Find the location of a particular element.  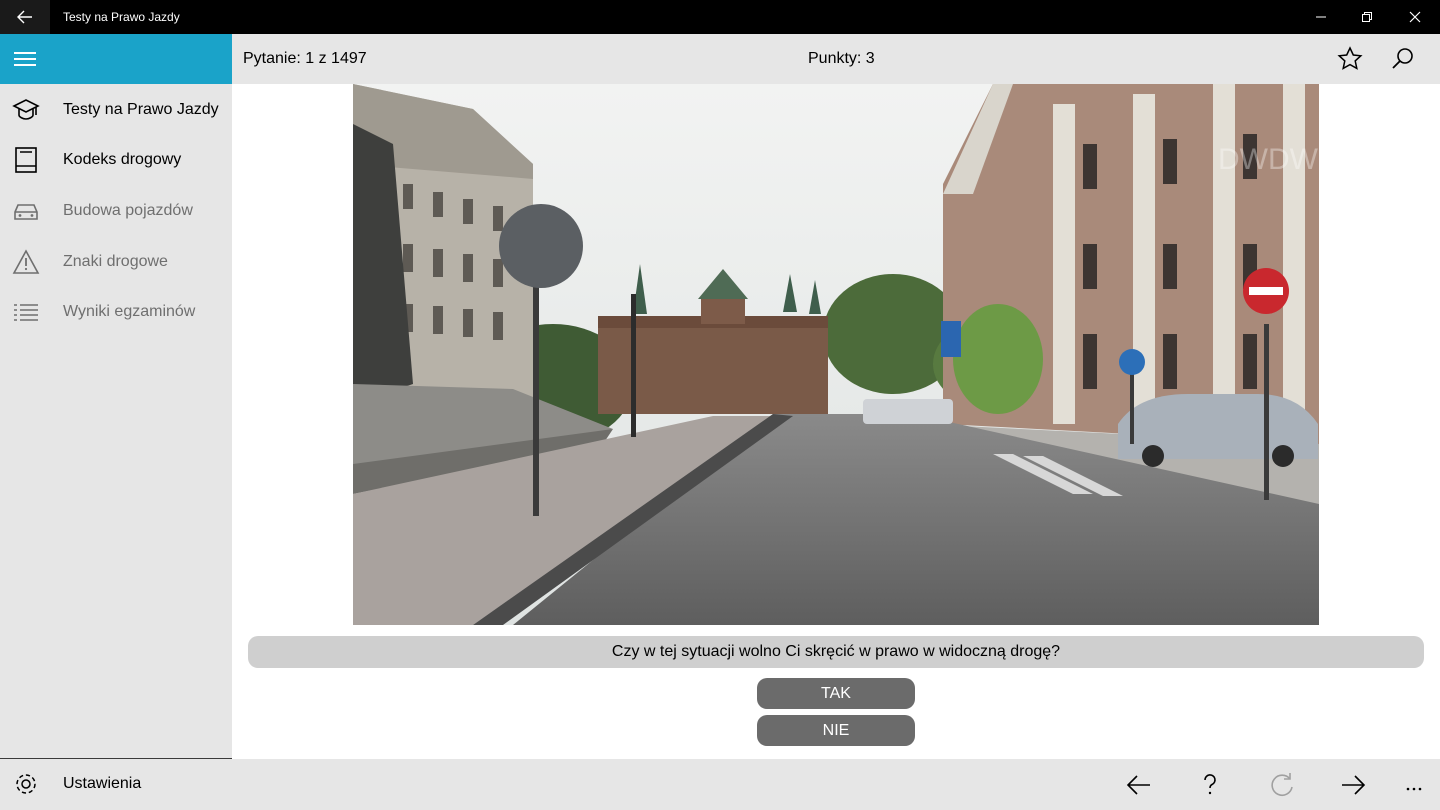

window-title: Testy na Prawo Jazdy is located at coordinates (121, 17).